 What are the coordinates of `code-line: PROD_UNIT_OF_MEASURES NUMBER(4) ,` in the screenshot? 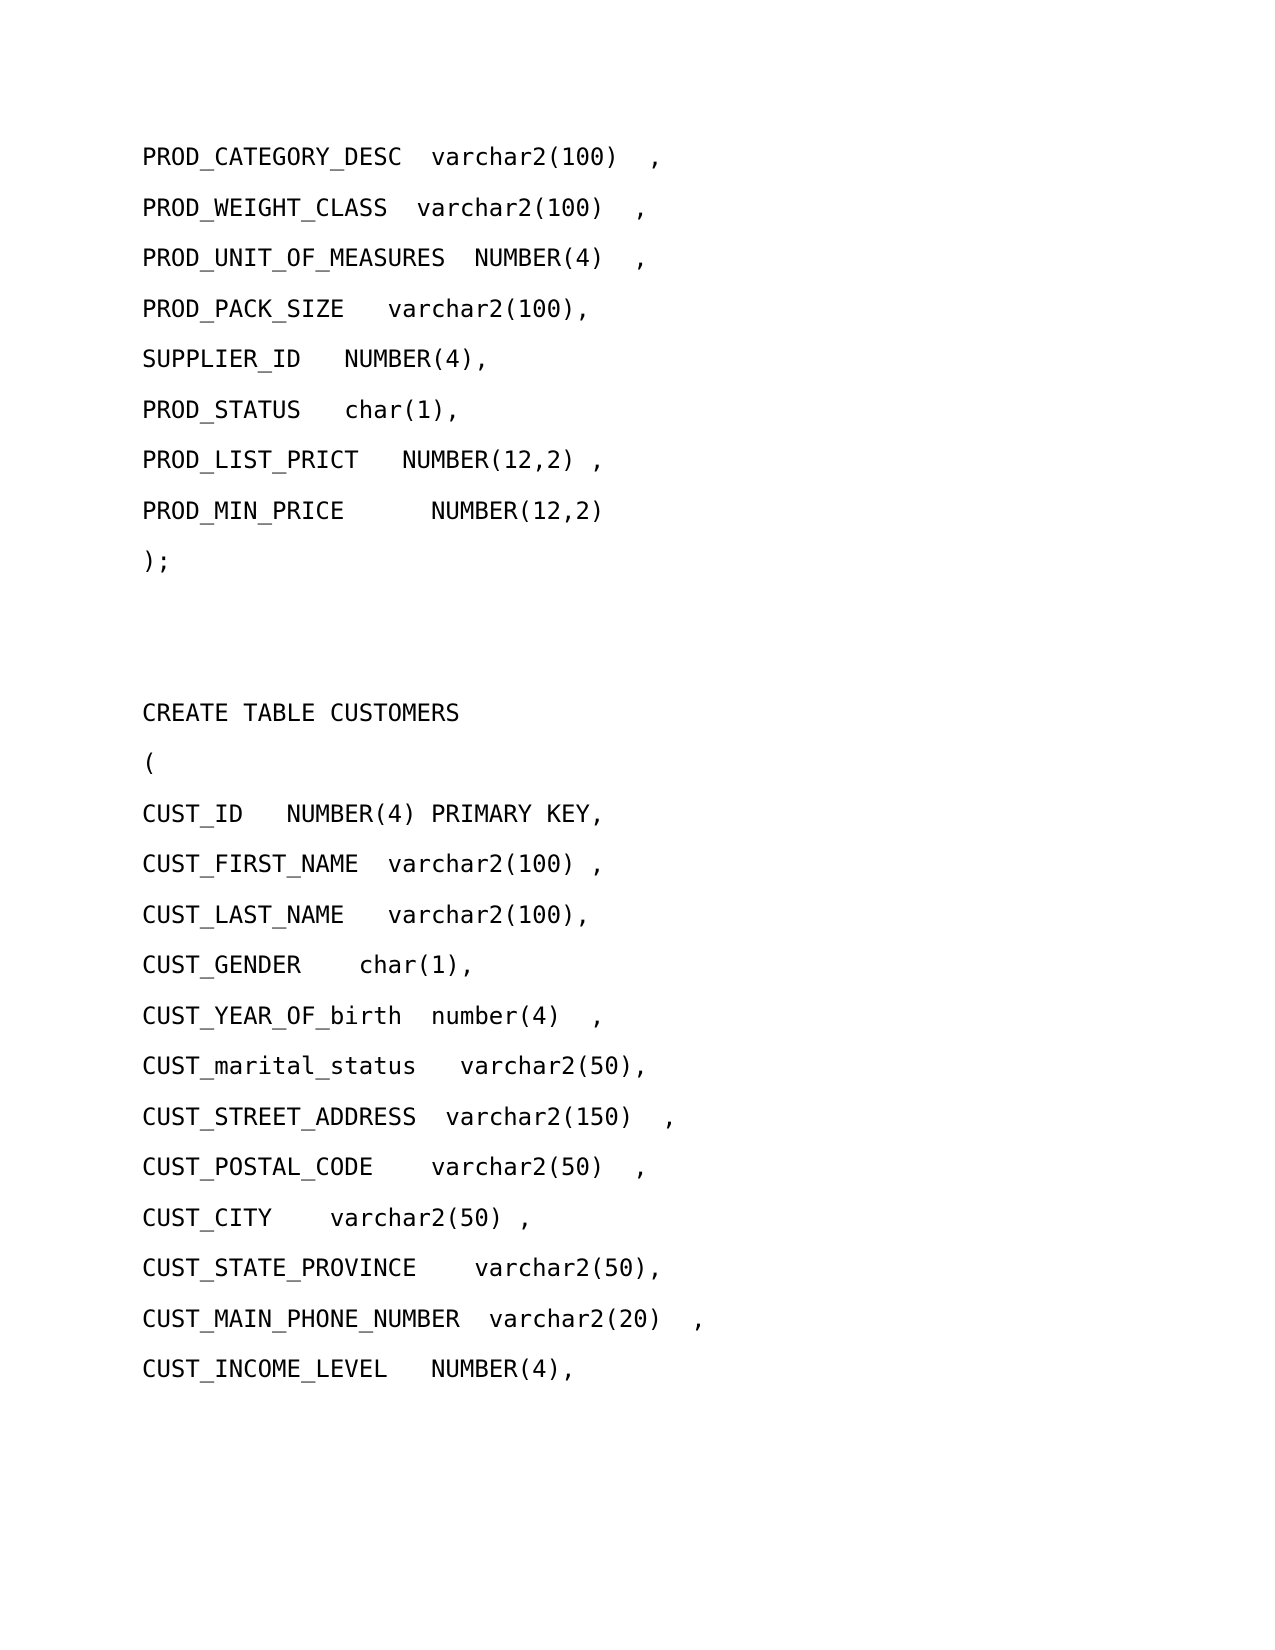 It's located at (395, 258).